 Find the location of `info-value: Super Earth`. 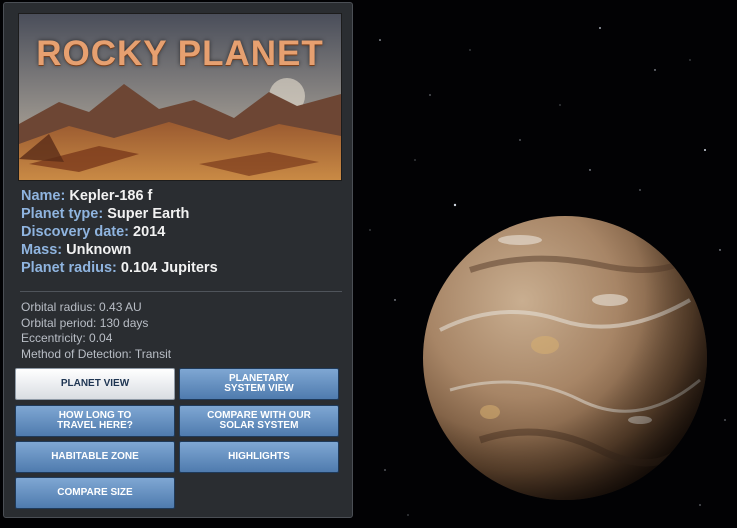

info-value: Super Earth is located at coordinates (148, 214).